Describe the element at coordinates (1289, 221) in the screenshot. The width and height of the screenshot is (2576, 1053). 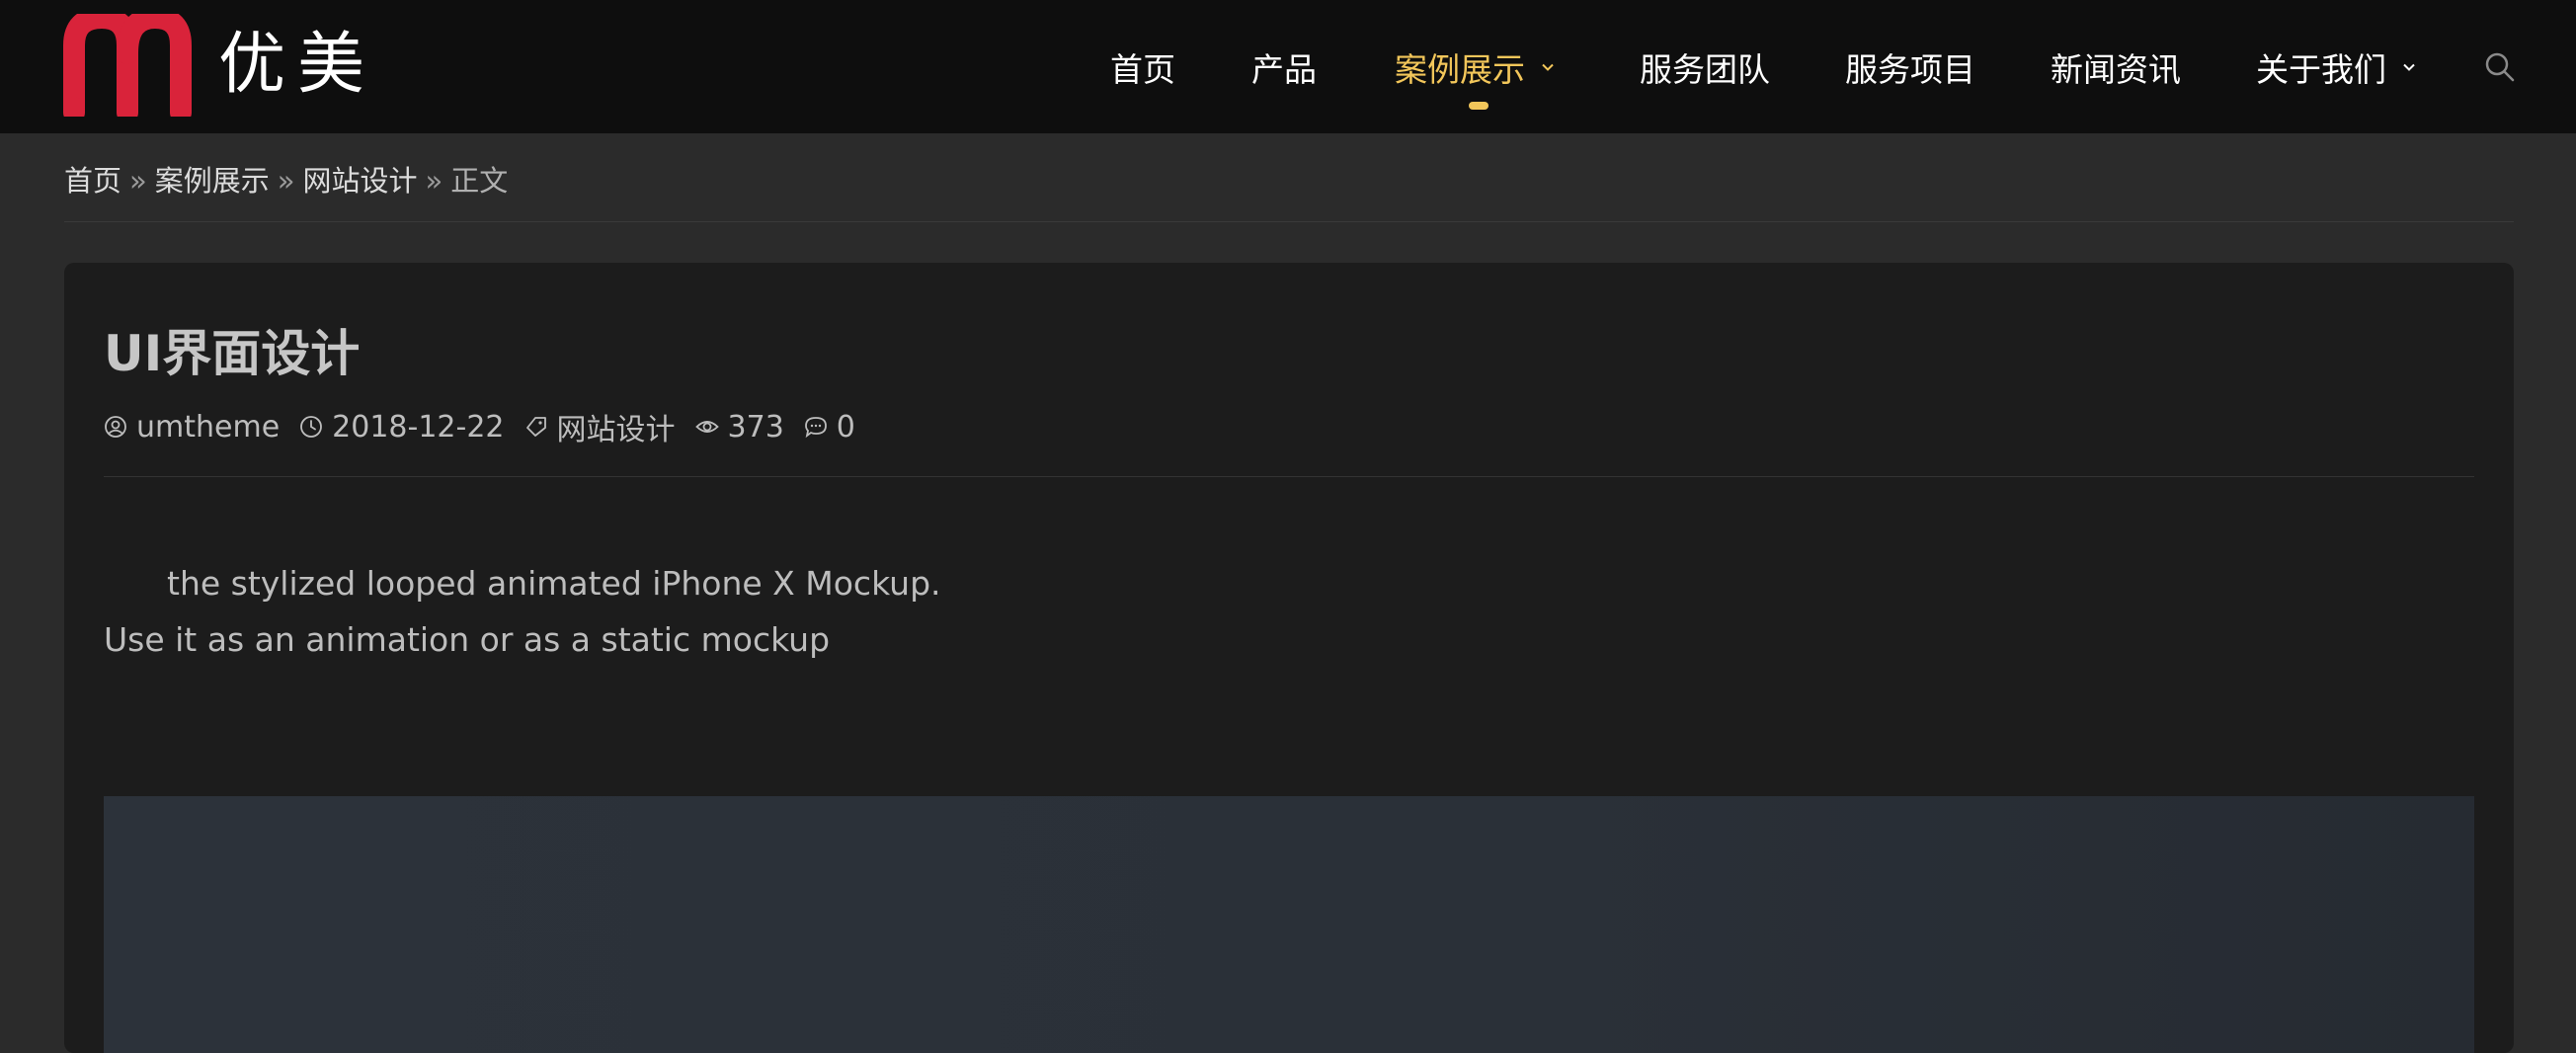
I see `breadcrumb-divider` at that location.